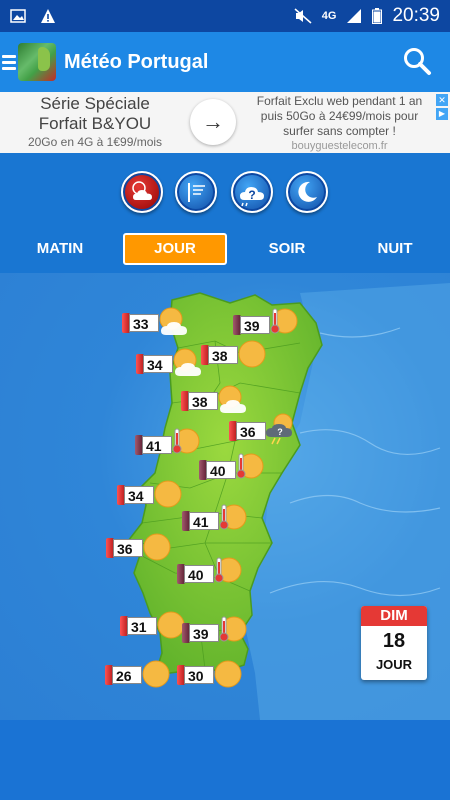 The height and width of the screenshot is (800, 450). I want to click on tab-nuit: NUIT, so click(395, 249).